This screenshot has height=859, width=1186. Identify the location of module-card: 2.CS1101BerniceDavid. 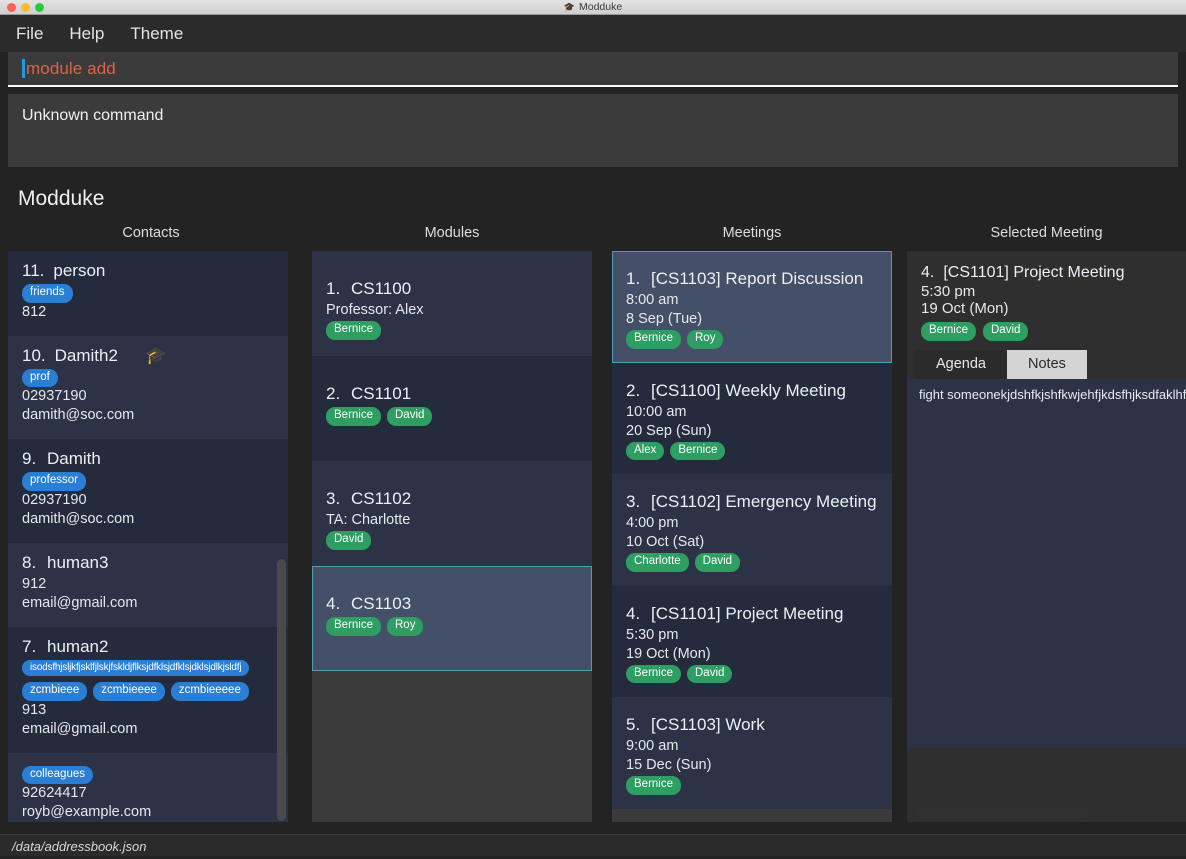
(452, 408).